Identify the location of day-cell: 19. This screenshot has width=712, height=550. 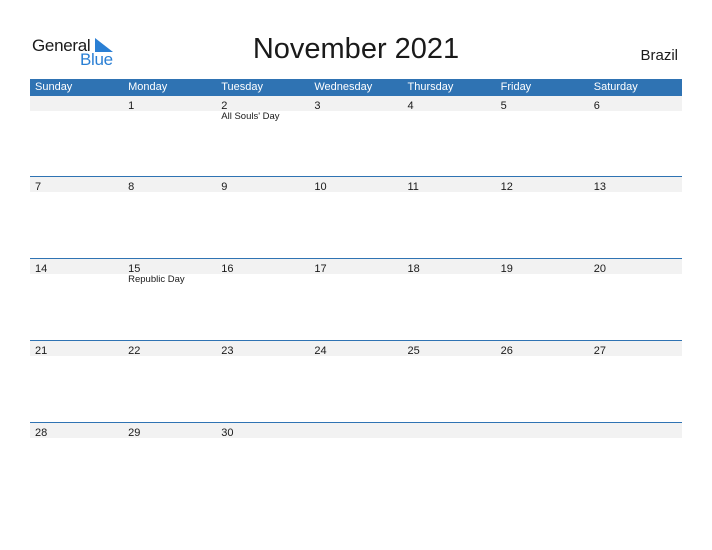
(542, 267).